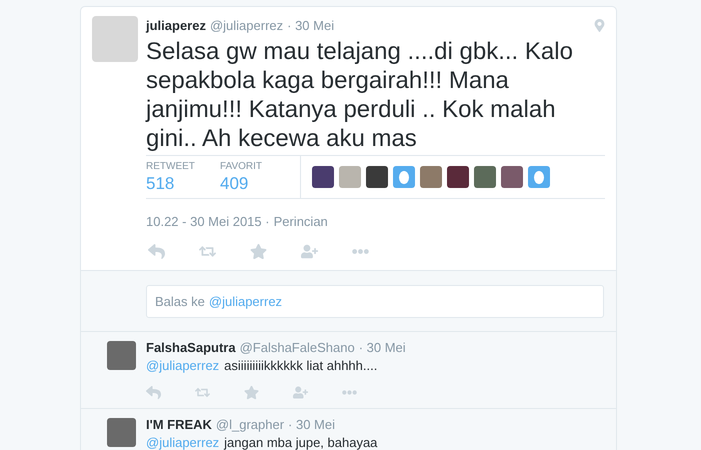 This screenshot has width=701, height=450. Describe the element at coordinates (250, 184) in the screenshot. I see `stat-count: 409` at that location.